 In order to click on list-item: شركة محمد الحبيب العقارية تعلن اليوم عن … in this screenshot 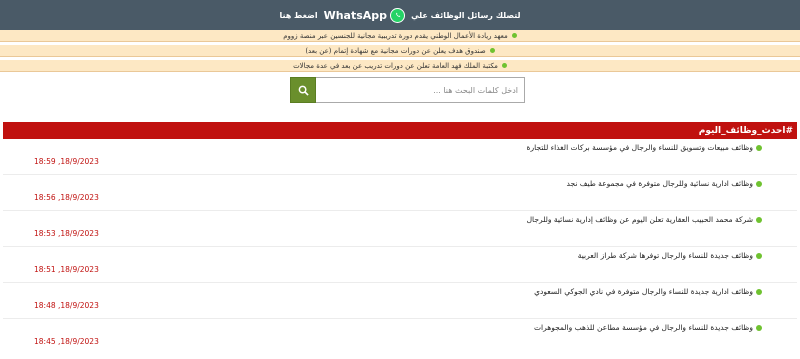, I will do `click(400, 229)`.